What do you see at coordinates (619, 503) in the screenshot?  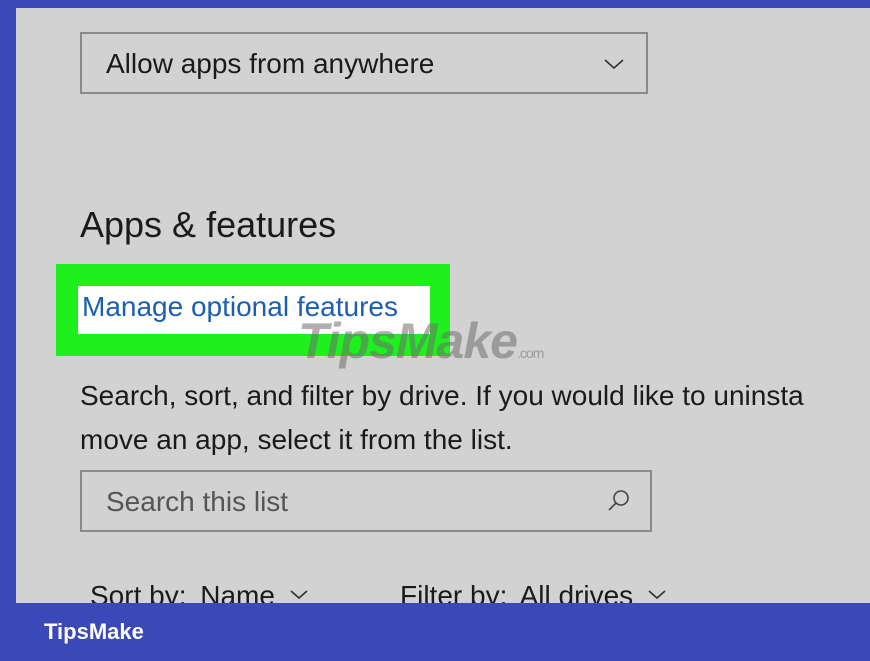 I see `search-icon` at bounding box center [619, 503].